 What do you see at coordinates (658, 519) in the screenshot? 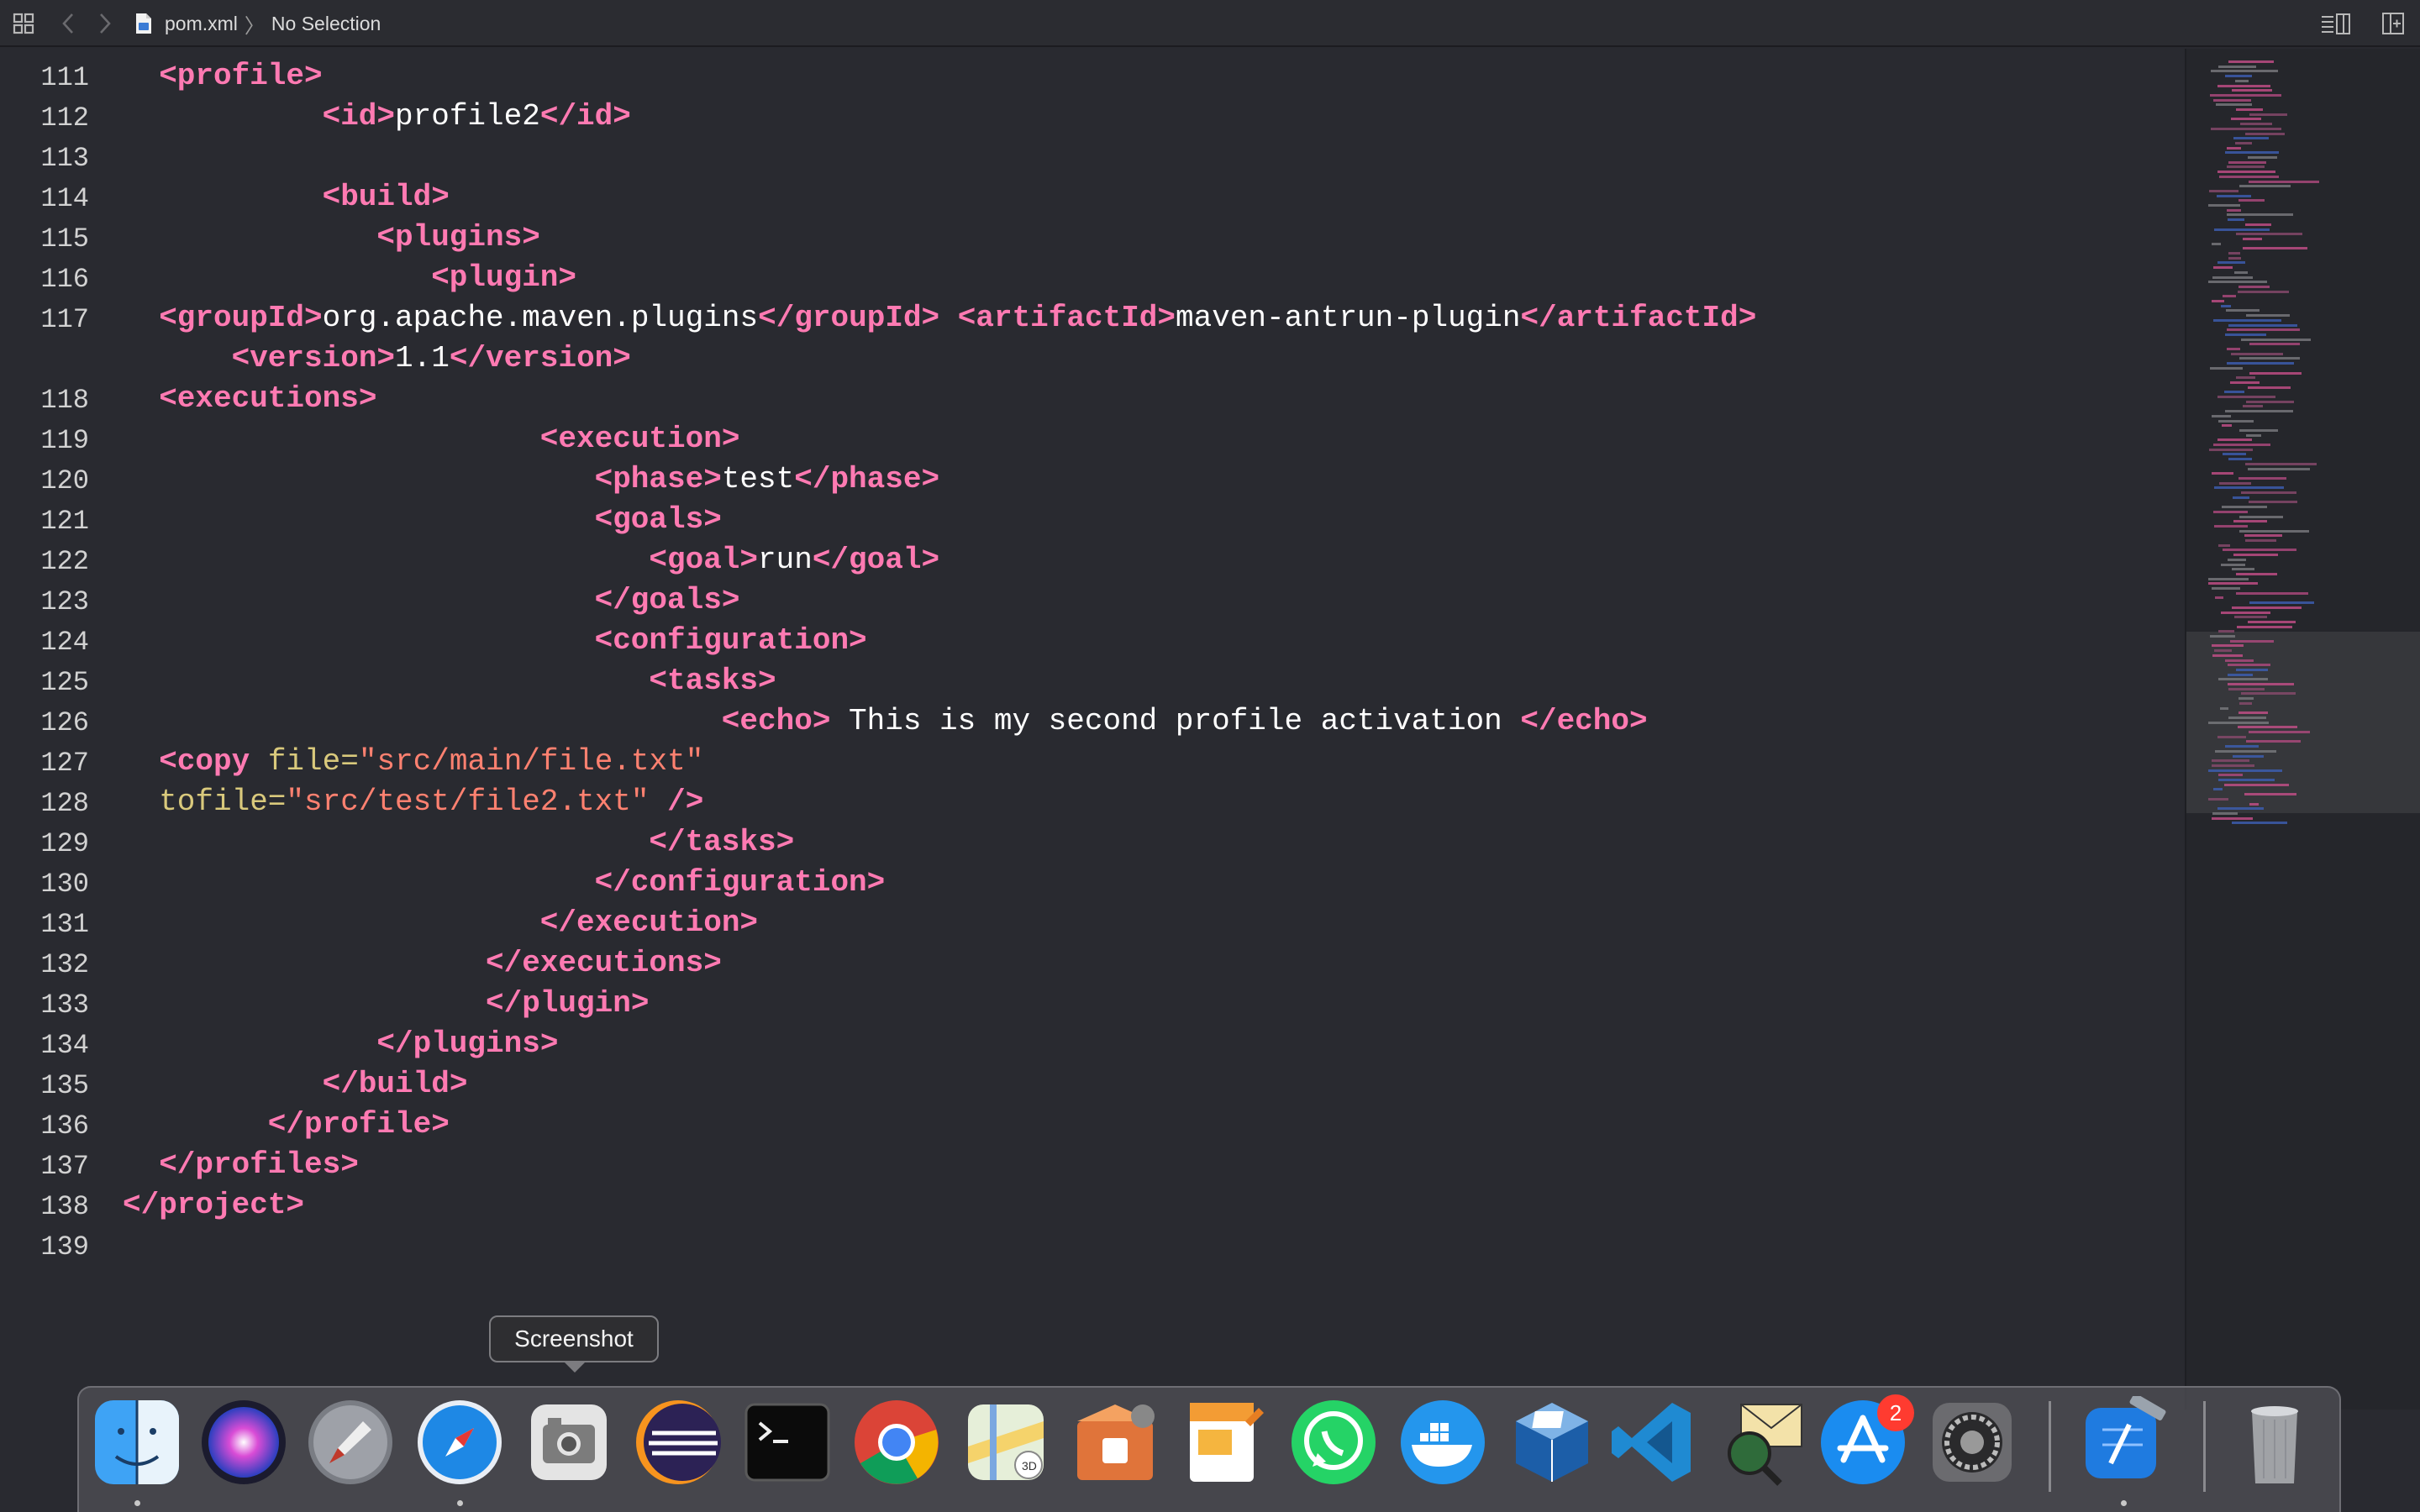
I see `code-text: <goals>` at bounding box center [658, 519].